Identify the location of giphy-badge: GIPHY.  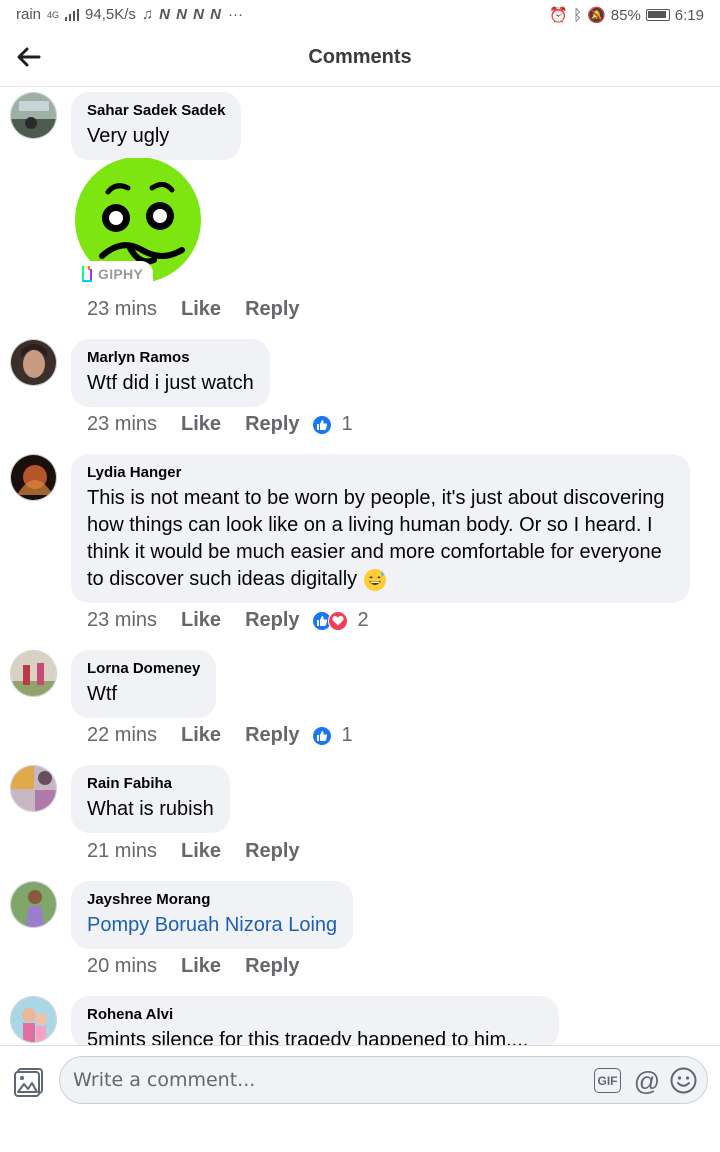
(115, 274).